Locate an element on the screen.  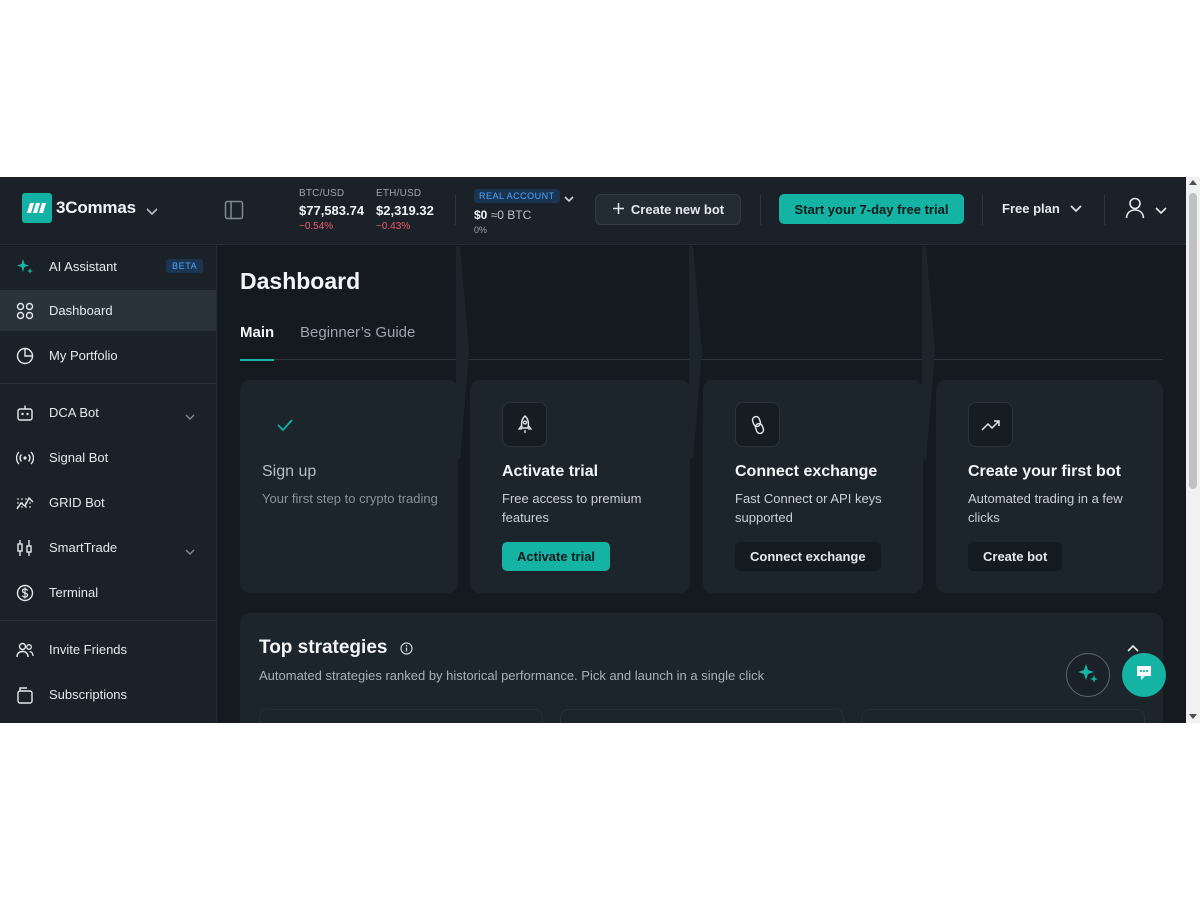
support-chat-fab is located at coordinates (1144, 675).